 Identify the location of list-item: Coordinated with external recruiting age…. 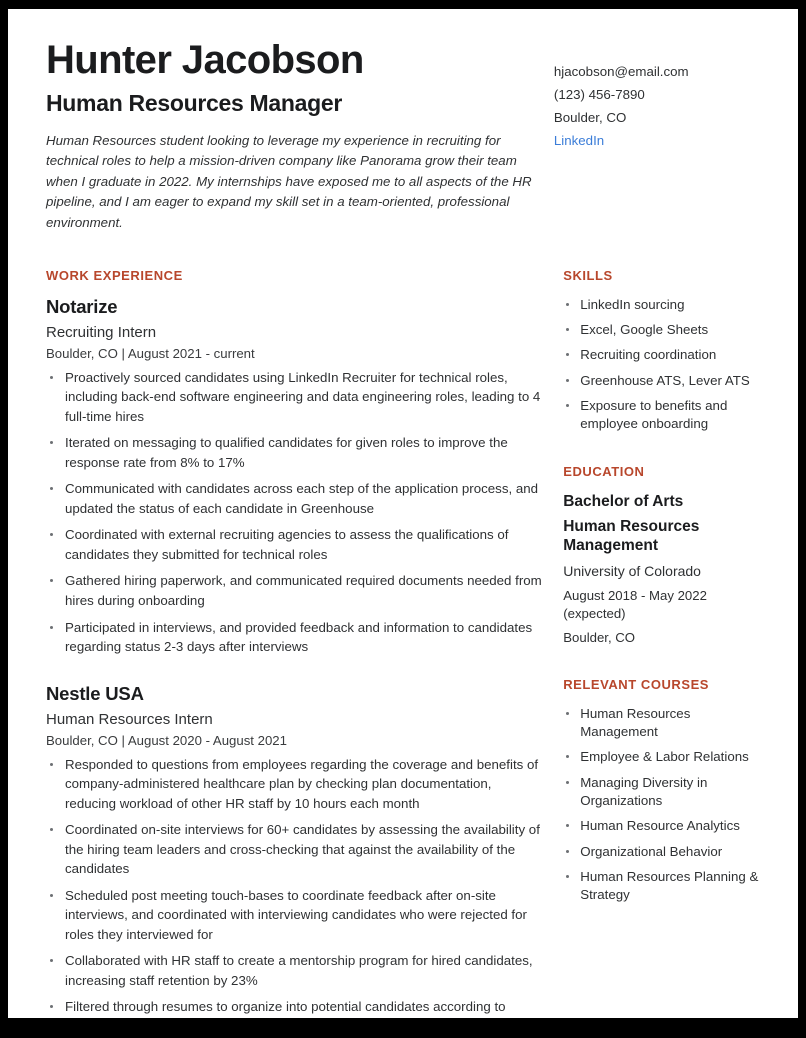
(295, 544).